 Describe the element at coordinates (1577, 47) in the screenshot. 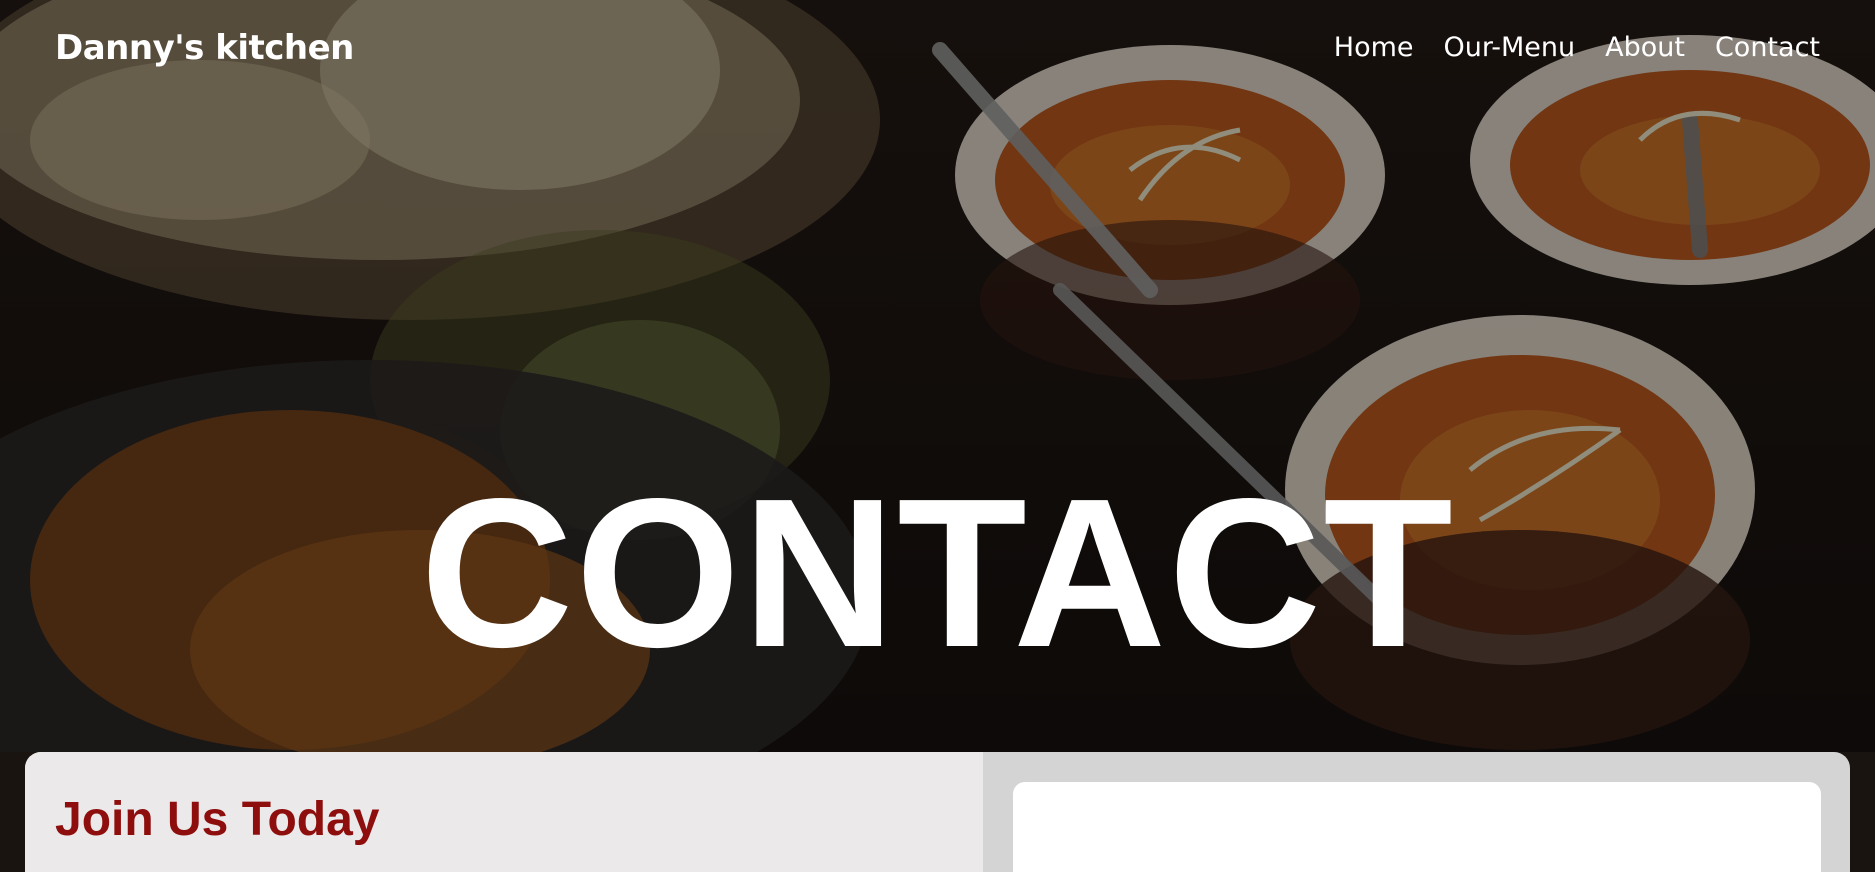

I see `nav-links: Home Our-Menu About Contact` at that location.